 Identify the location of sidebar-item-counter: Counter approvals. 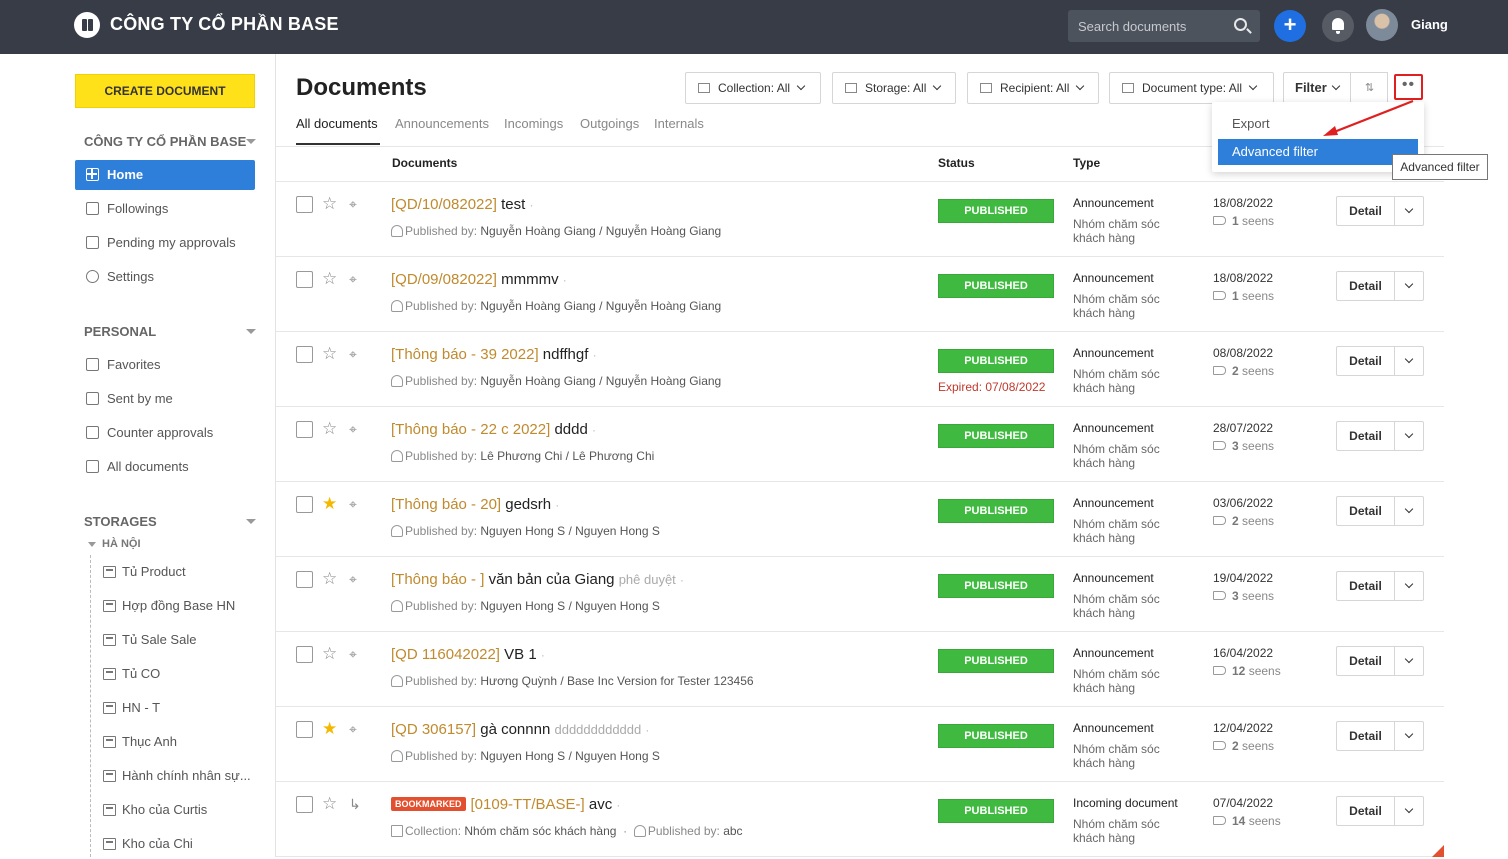
(165, 433).